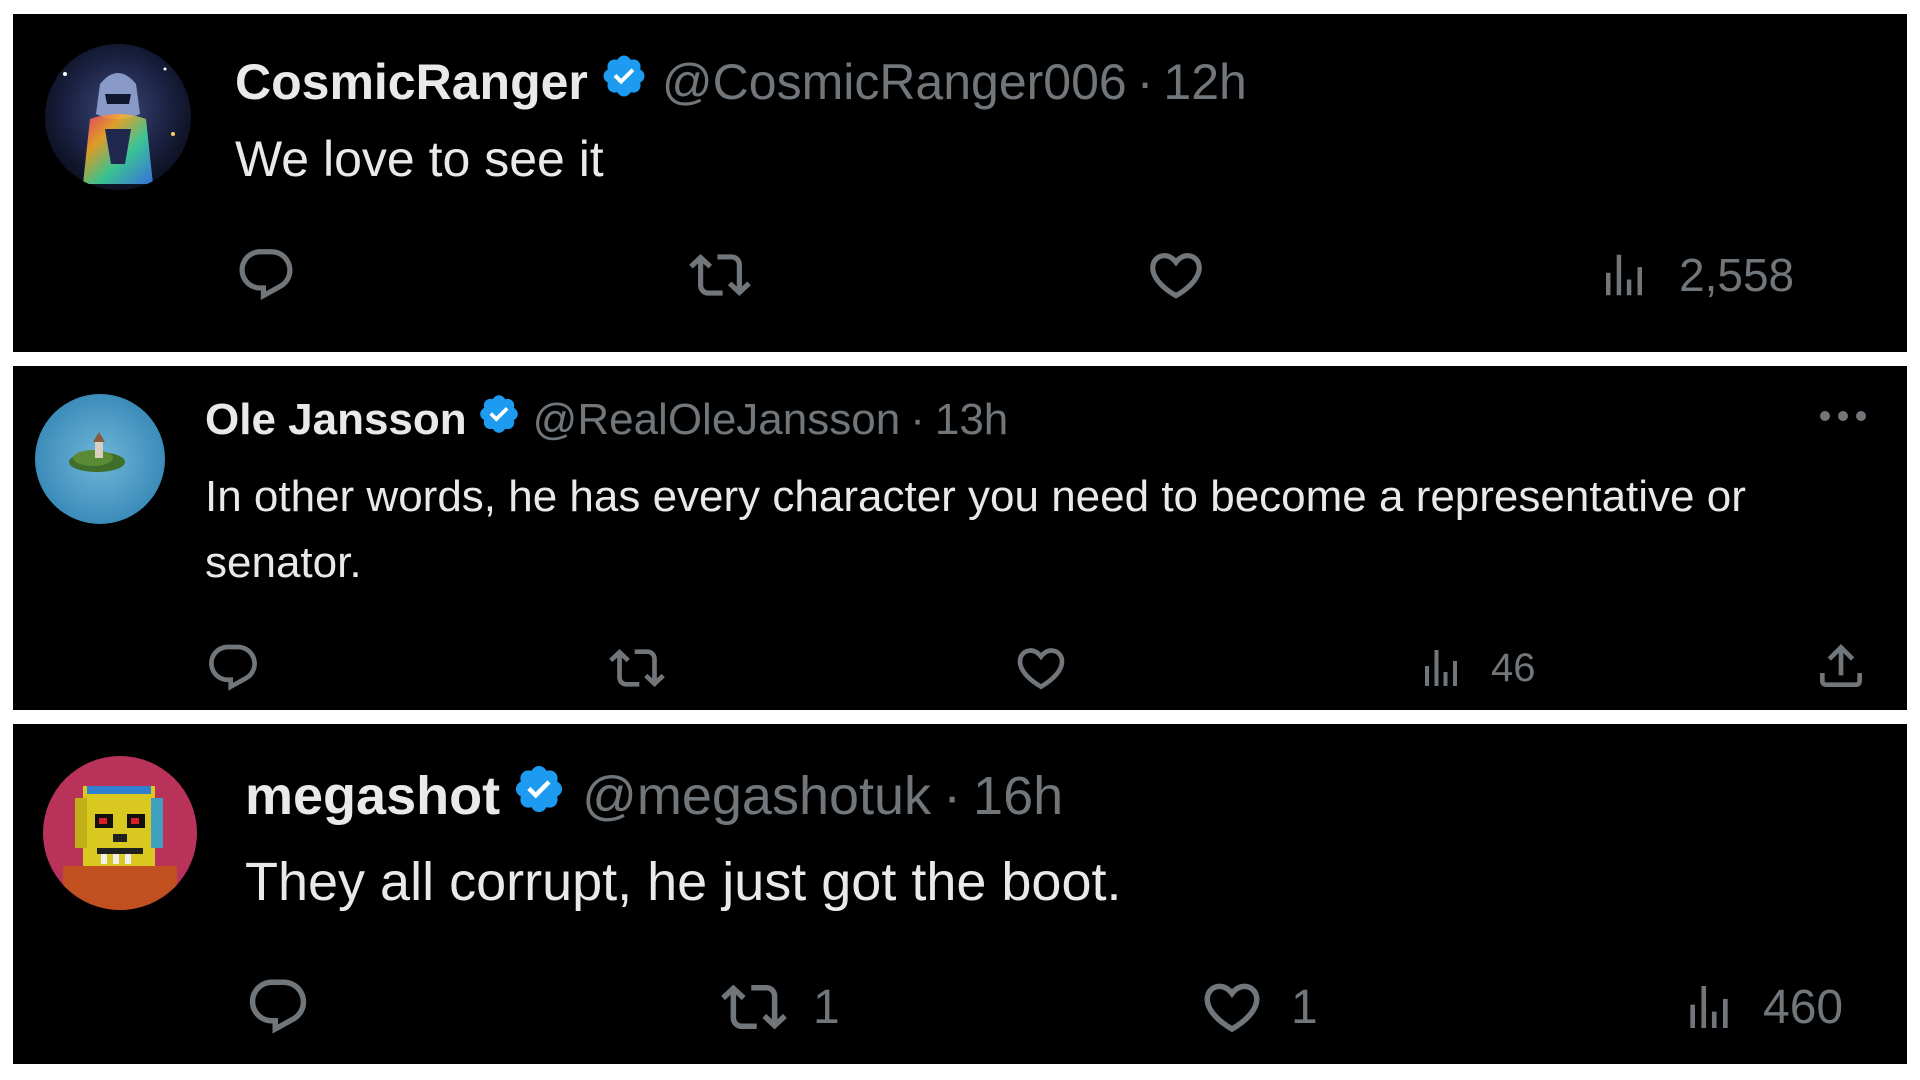  What do you see at coordinates (1018, 796) in the screenshot?
I see `timestamp: 16h` at bounding box center [1018, 796].